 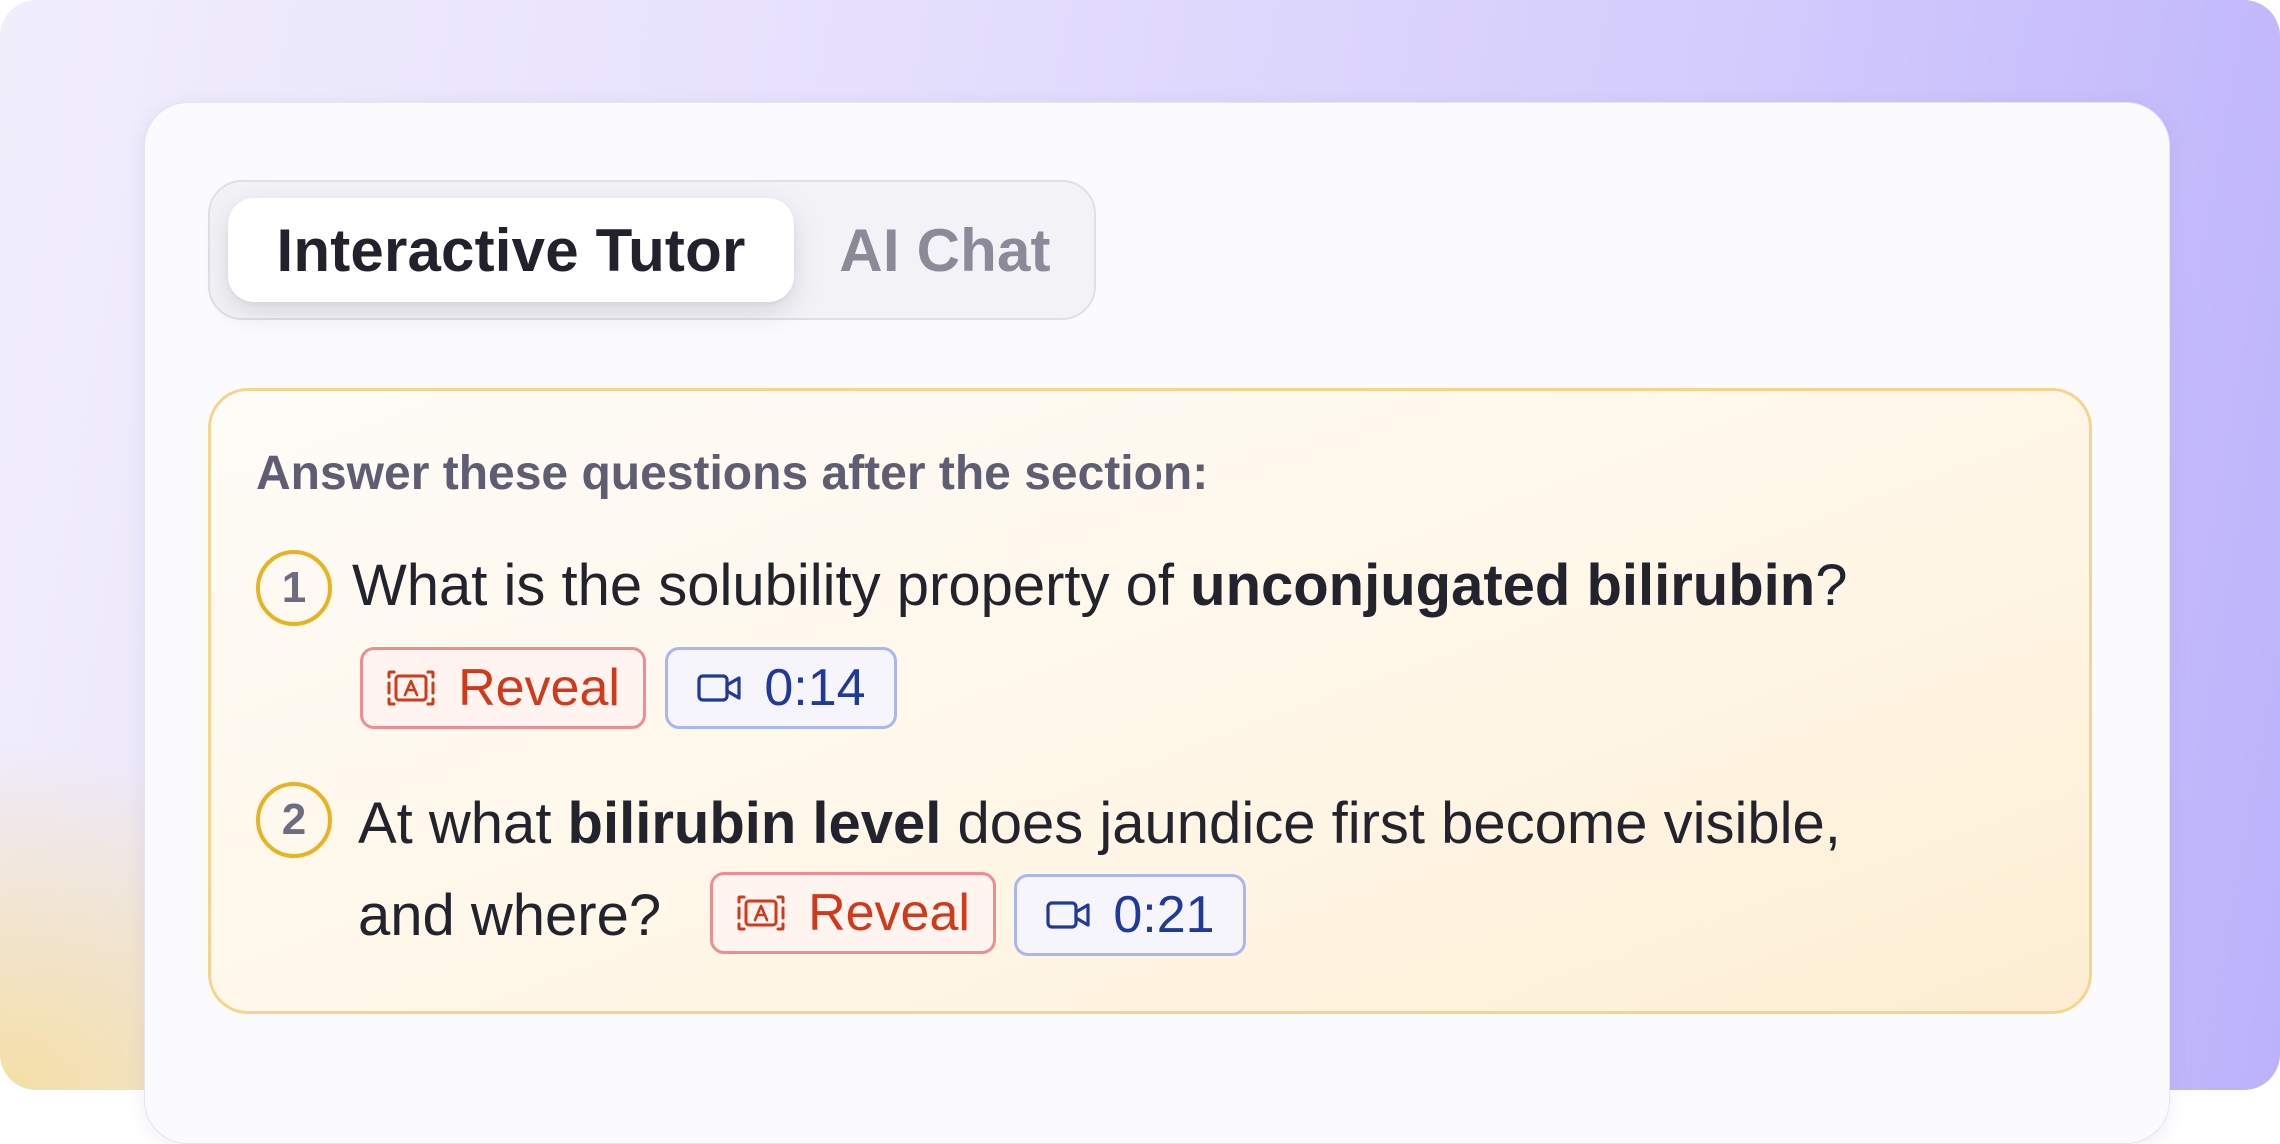 I want to click on tab-interactive-tutor: Interactive Tutor, so click(x=511, y=250).